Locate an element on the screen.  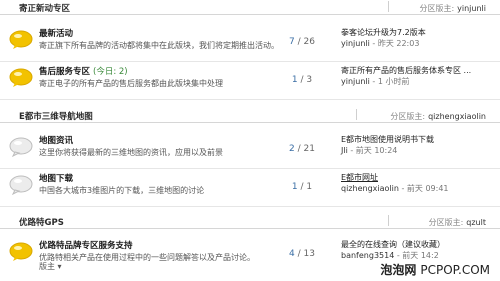
moderator-link: yinjunli is located at coordinates (471, 8).